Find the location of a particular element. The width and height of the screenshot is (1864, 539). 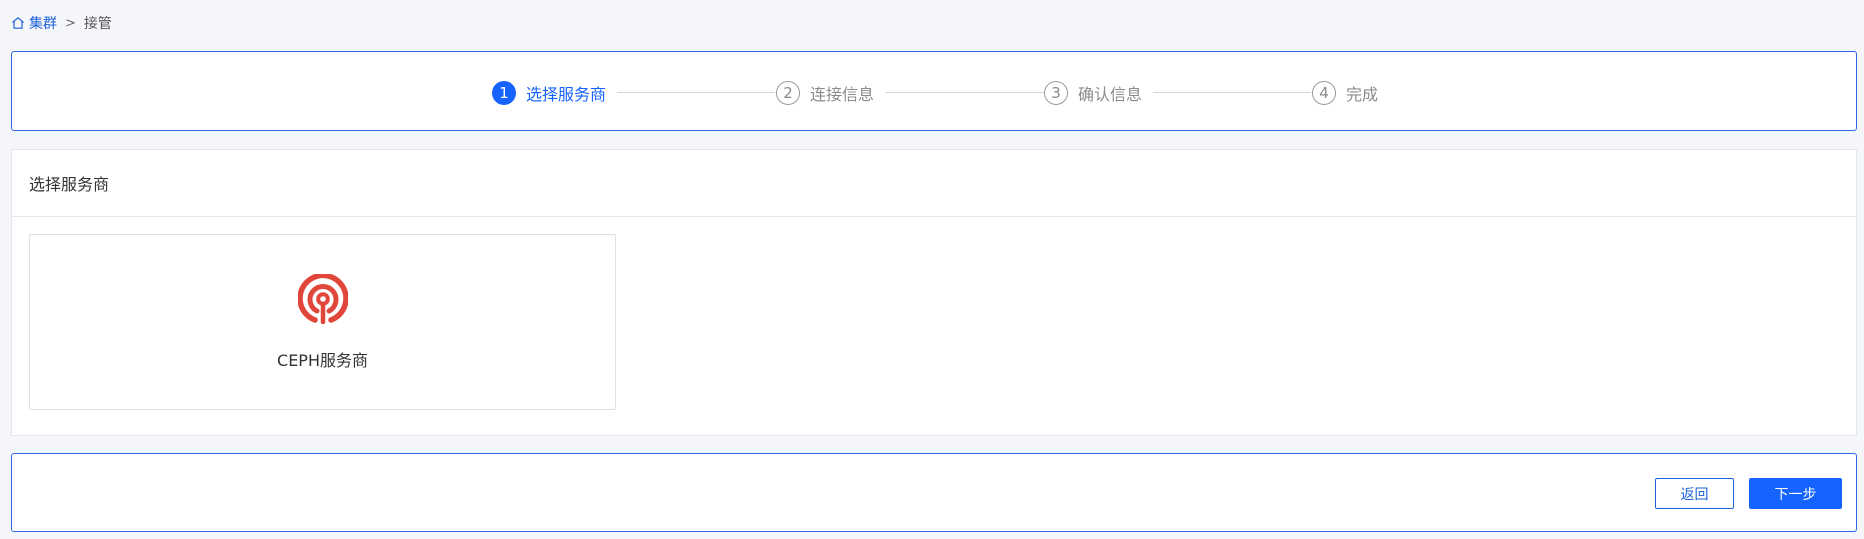

breadcrumb-current: 接管 is located at coordinates (97, 24).